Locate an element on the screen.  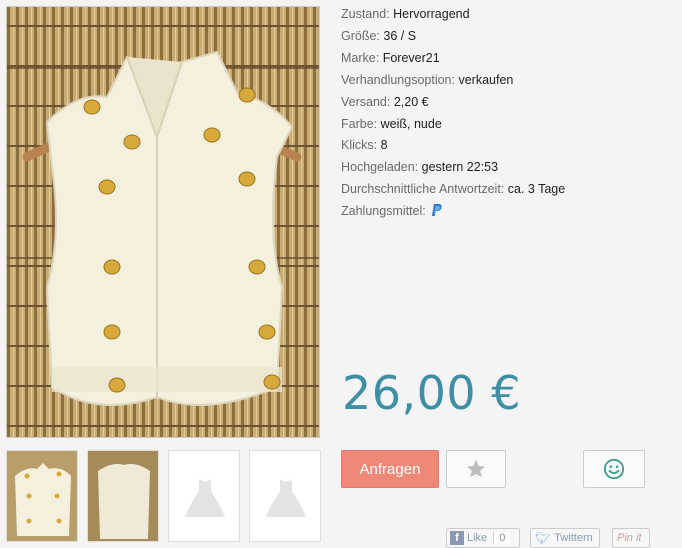
star-icon is located at coordinates (476, 468).